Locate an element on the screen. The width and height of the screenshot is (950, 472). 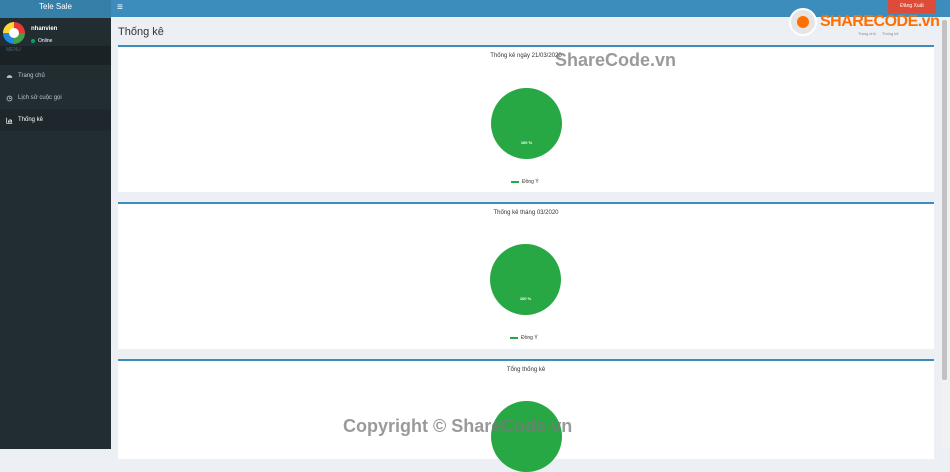
menu-header: MENU is located at coordinates (55, 55).